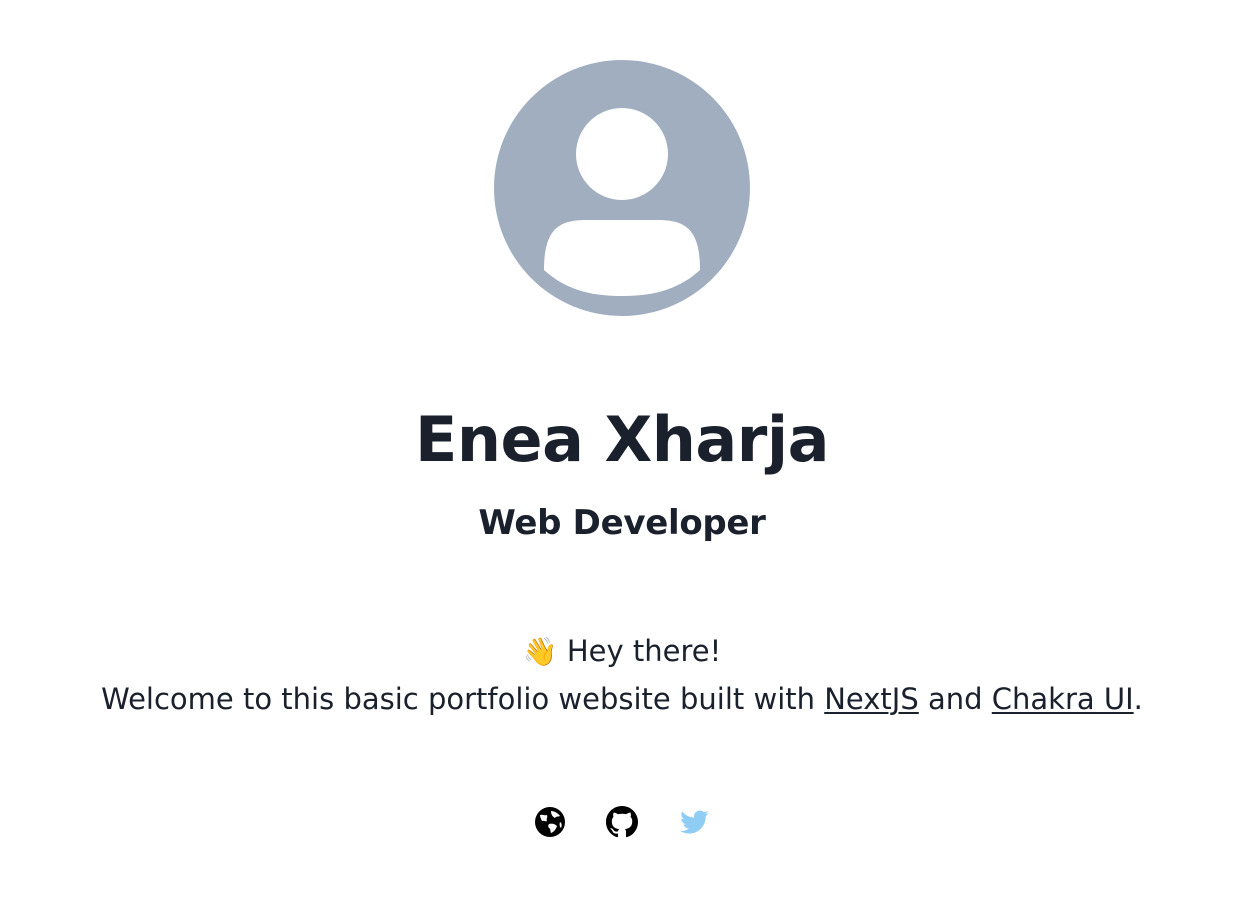  Describe the element at coordinates (1063, 699) in the screenshot. I see `chakra-ui-link: Chakra UI` at that location.